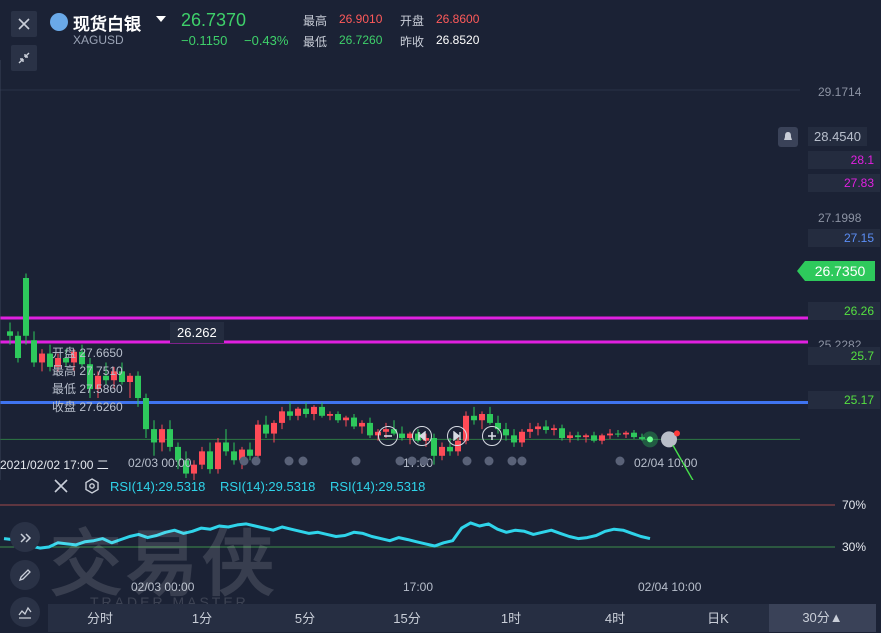 This screenshot has height=633, width=881. Describe the element at coordinates (214, 20) in the screenshot. I see `current-price: 26.7370` at that location.